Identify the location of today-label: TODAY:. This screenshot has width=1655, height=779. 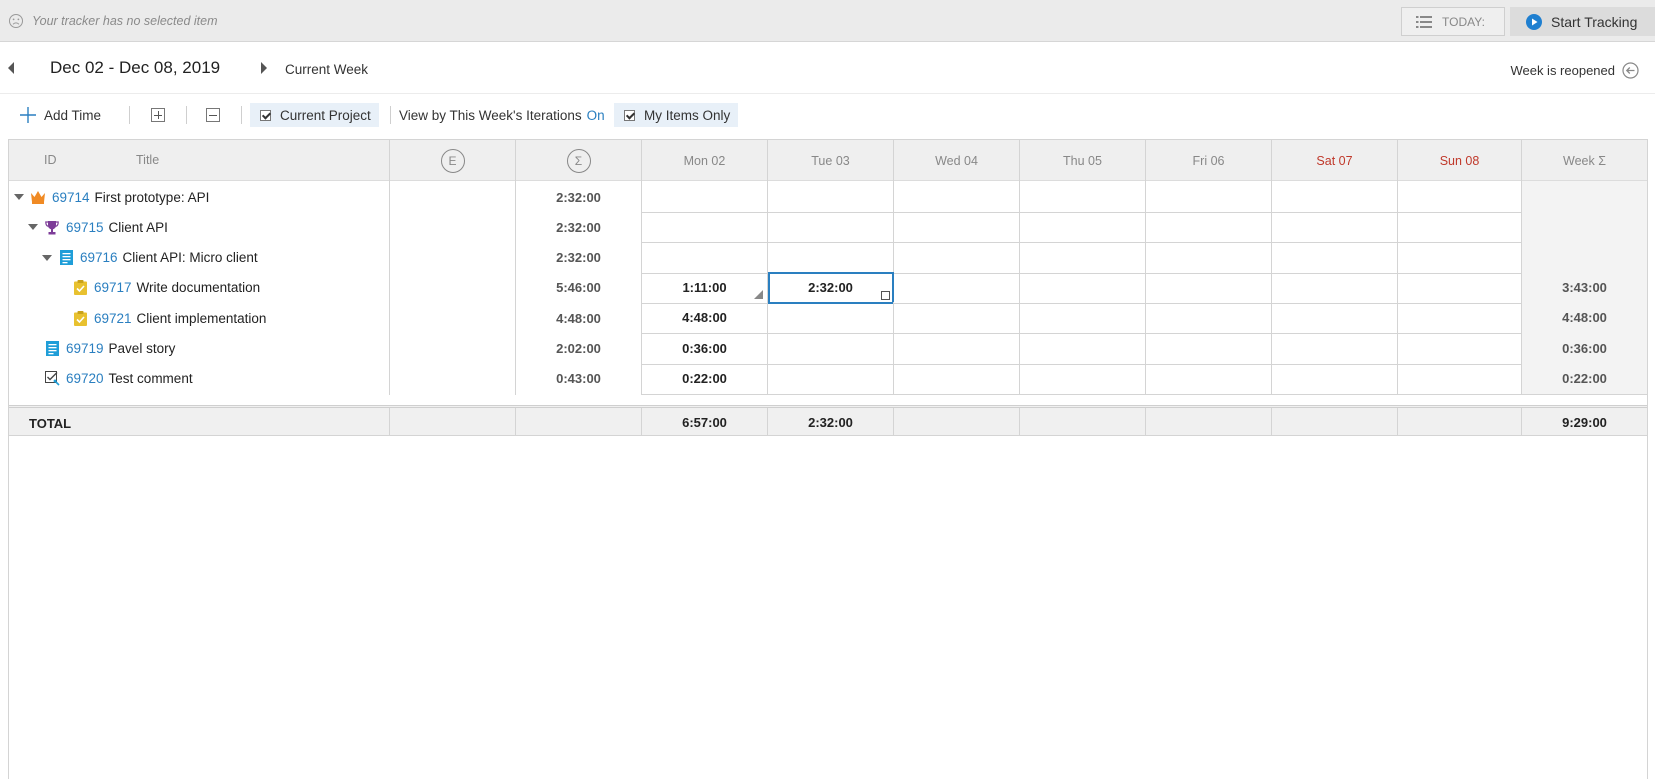
(1463, 21).